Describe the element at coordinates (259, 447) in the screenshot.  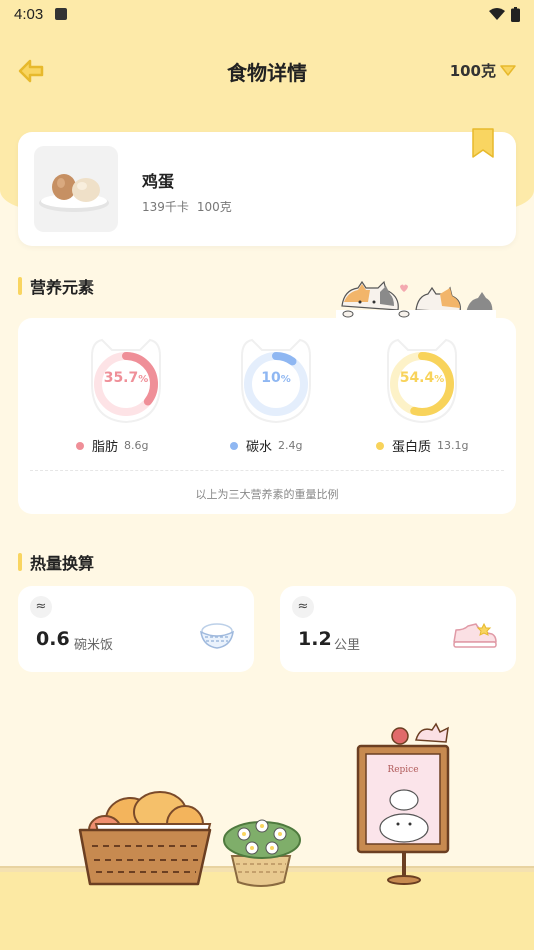
I see `nutrient-name: 碳水` at that location.